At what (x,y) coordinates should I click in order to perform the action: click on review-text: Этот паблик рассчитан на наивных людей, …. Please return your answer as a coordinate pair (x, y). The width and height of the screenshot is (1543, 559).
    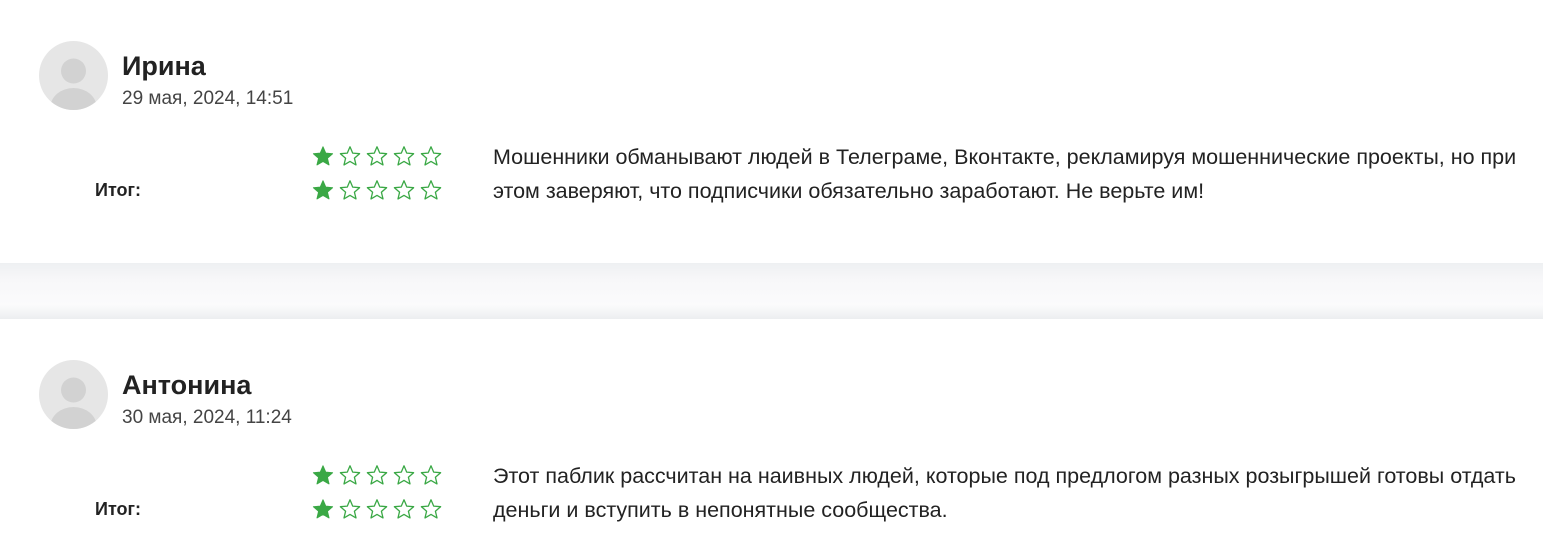
    Looking at the image, I should click on (1004, 493).